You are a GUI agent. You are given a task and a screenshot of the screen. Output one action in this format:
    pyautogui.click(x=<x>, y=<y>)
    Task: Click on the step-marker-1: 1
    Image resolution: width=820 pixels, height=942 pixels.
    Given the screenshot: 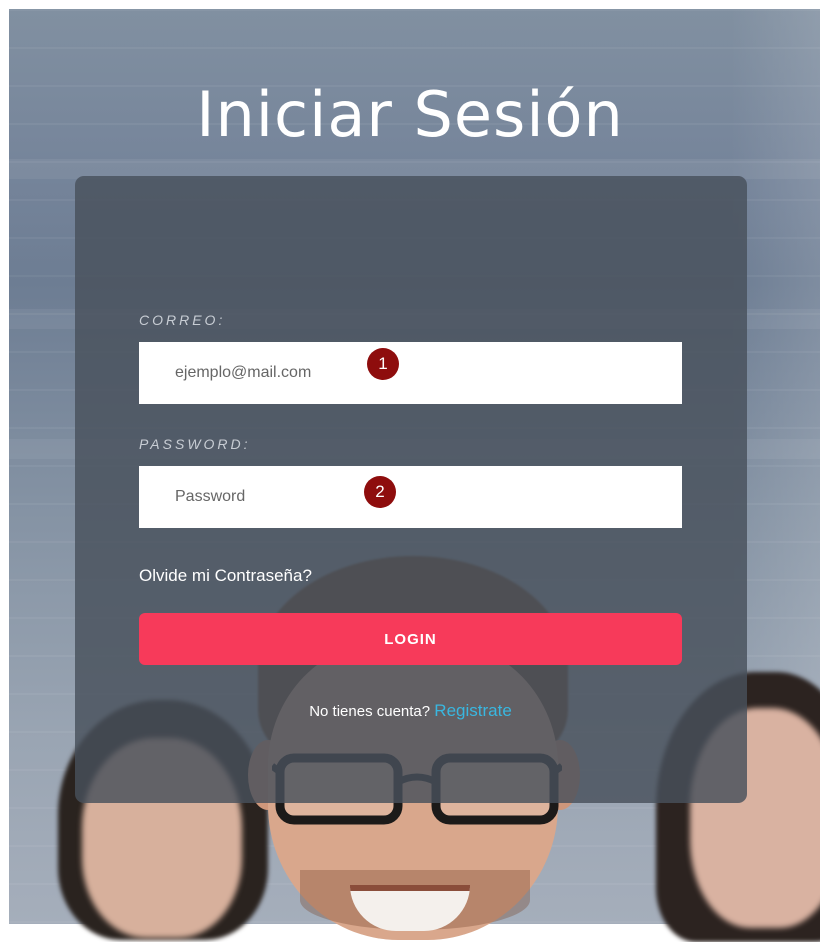 What is the action you would take?
    pyautogui.click(x=383, y=364)
    